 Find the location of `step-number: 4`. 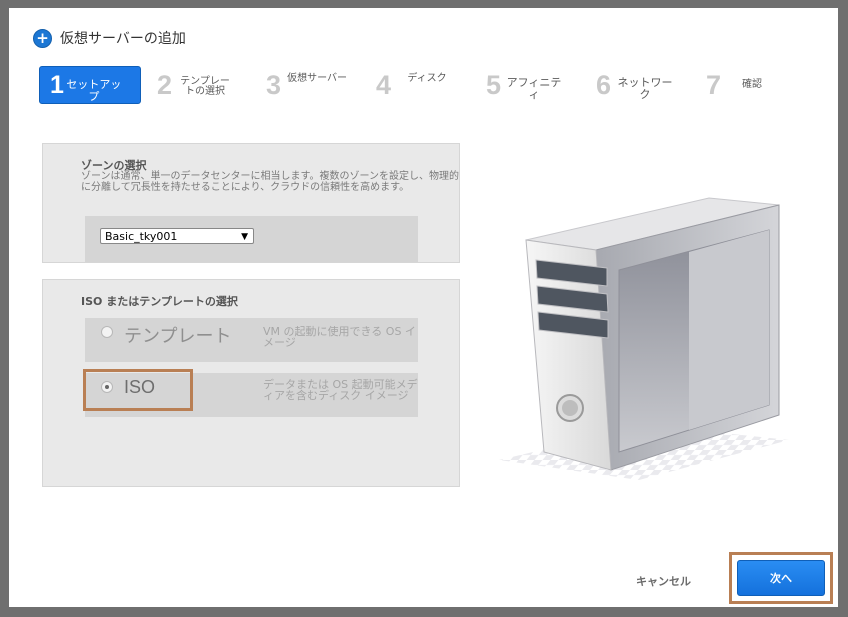

step-number: 4 is located at coordinates (384, 85).